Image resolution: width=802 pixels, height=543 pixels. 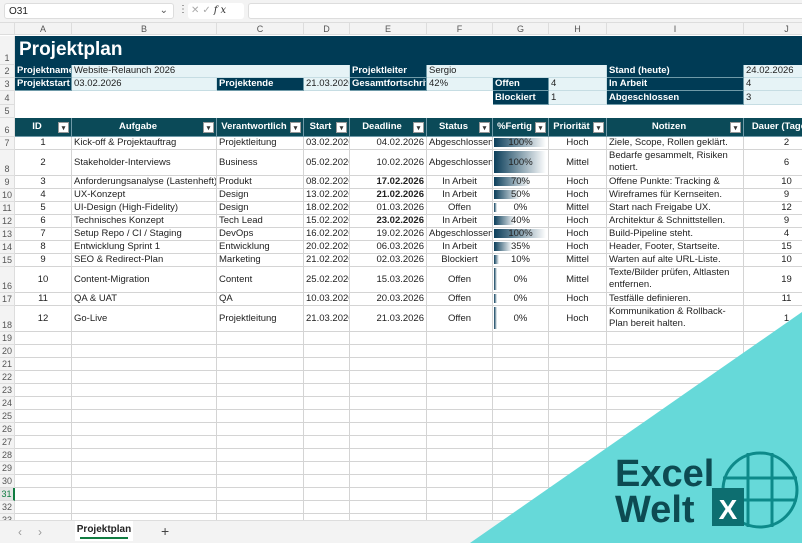 What do you see at coordinates (773, 127) in the screenshot?
I see `table-header-9: Dauer (Tage)▾` at bounding box center [773, 127].